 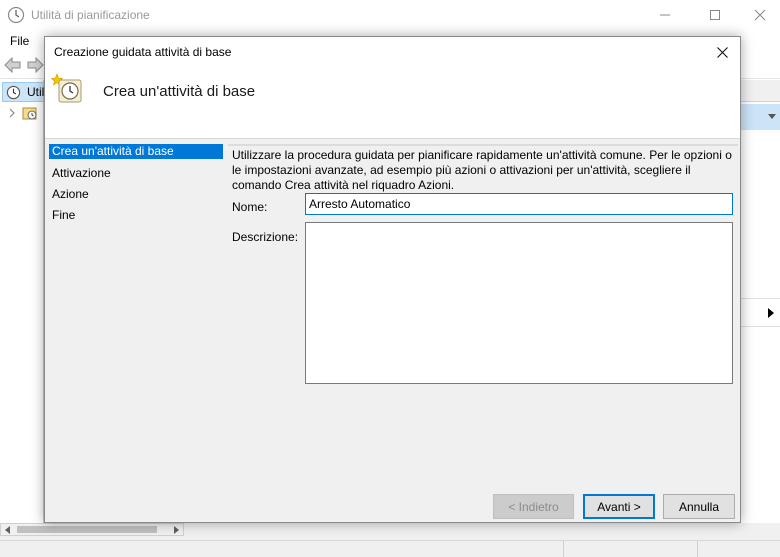 What do you see at coordinates (136, 151) in the screenshot?
I see `step-create-basic-task: Crea un'attività di base` at bounding box center [136, 151].